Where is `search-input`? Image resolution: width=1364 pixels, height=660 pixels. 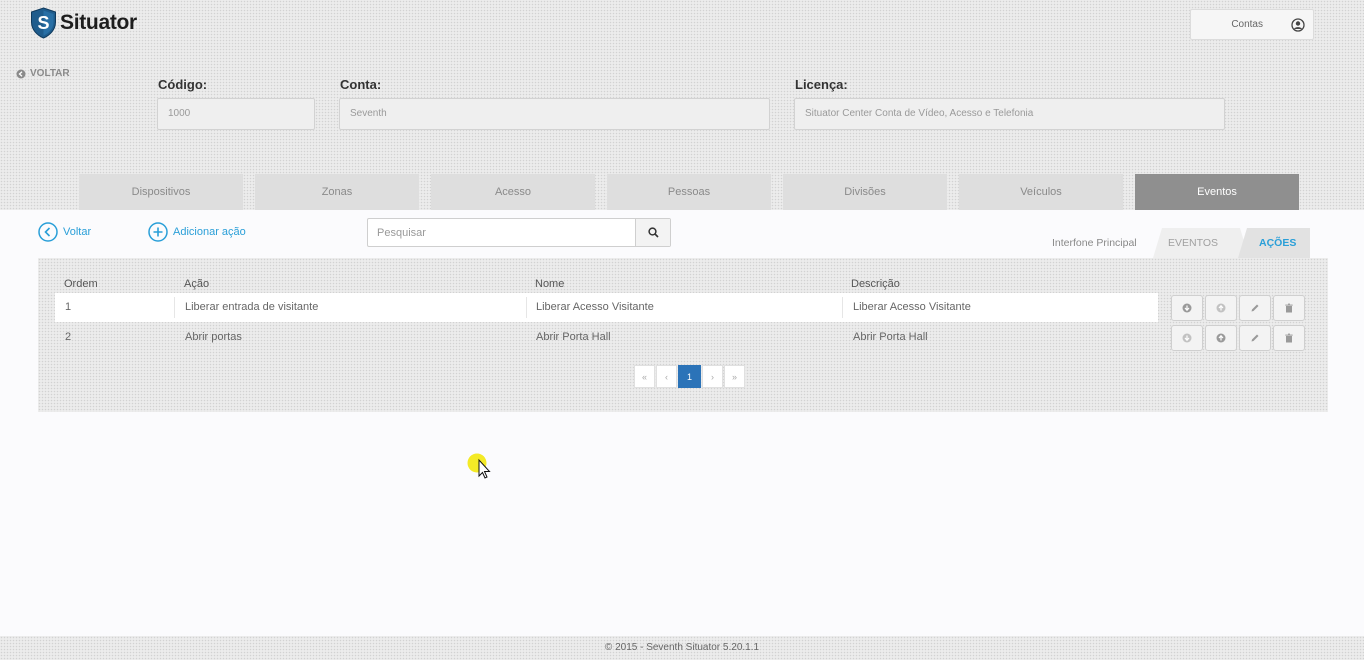
search-input is located at coordinates (502, 232).